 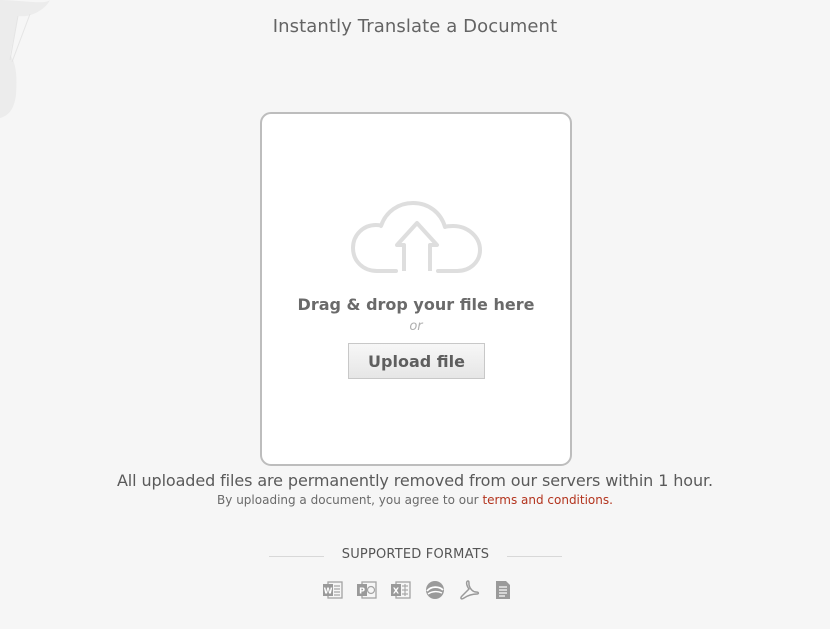 I want to click on supported-formats-label: SUPPORTED FORMATS, so click(x=415, y=554).